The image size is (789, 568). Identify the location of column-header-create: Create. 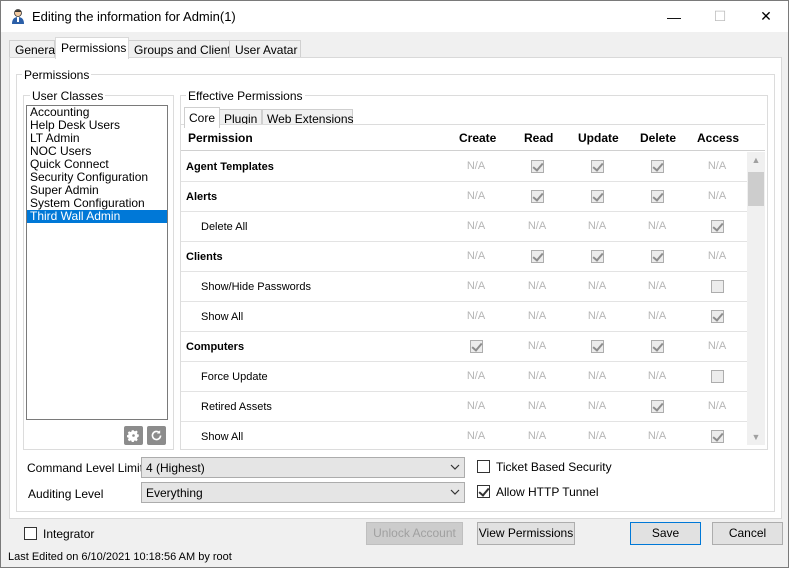
(478, 138).